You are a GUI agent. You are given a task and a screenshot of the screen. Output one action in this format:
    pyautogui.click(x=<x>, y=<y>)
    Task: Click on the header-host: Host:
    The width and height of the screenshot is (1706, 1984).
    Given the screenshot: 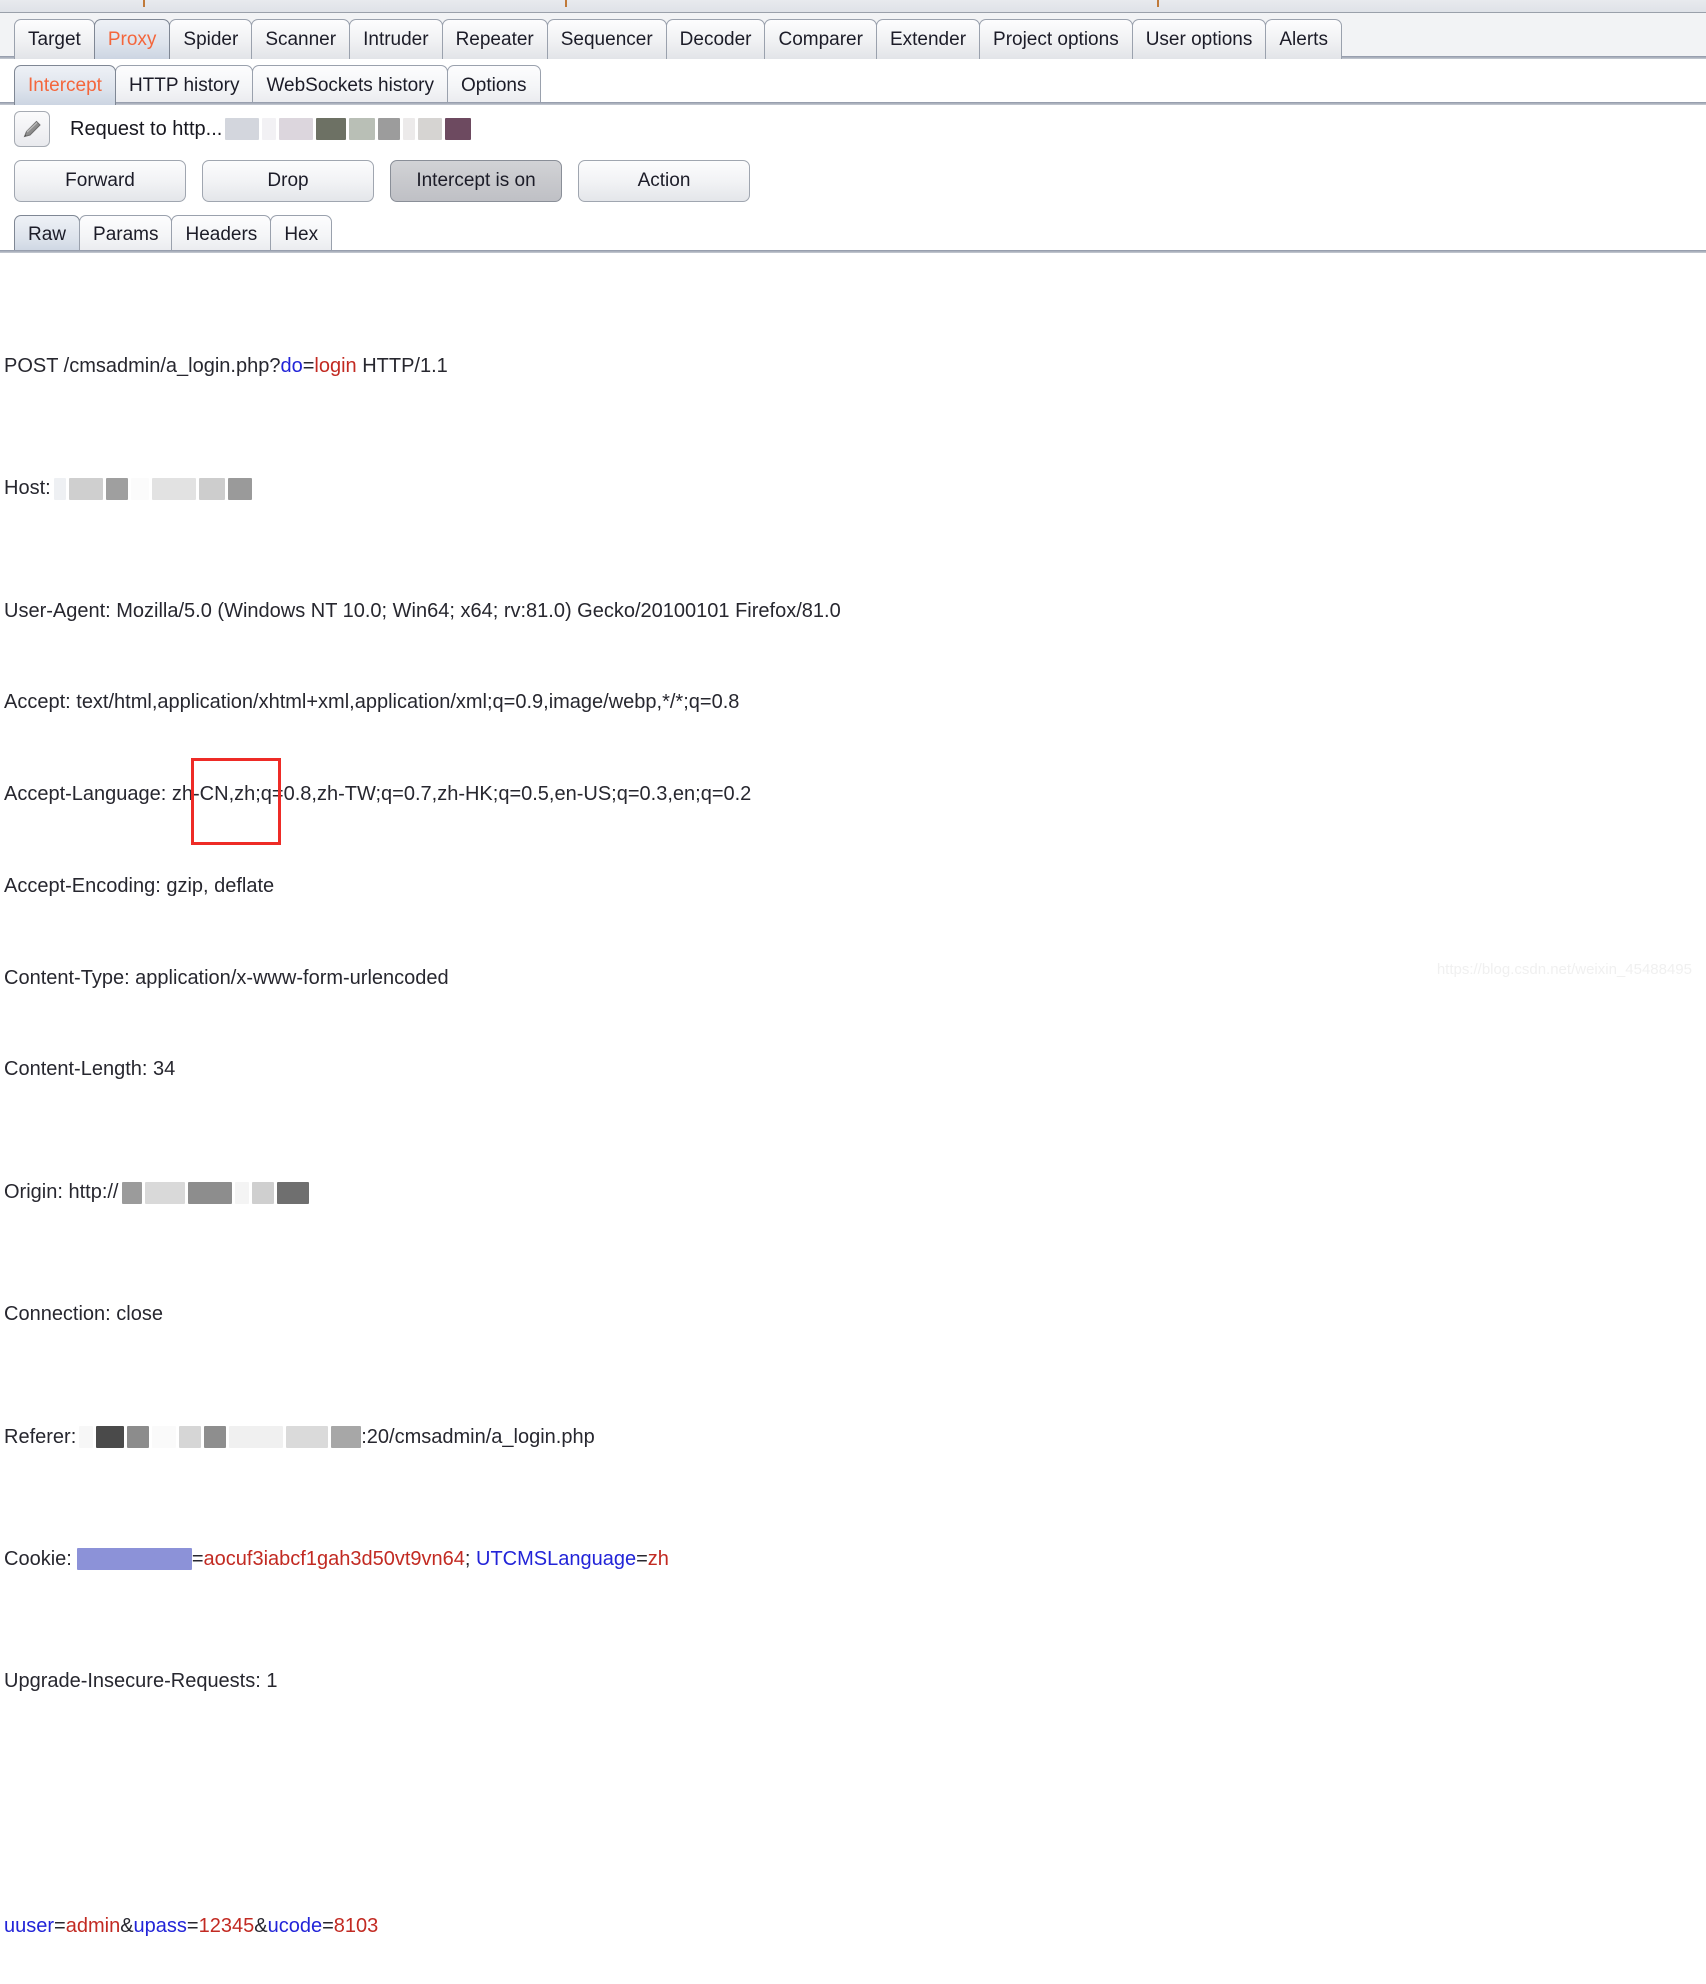 What is the action you would take?
    pyautogui.click(x=855, y=488)
    